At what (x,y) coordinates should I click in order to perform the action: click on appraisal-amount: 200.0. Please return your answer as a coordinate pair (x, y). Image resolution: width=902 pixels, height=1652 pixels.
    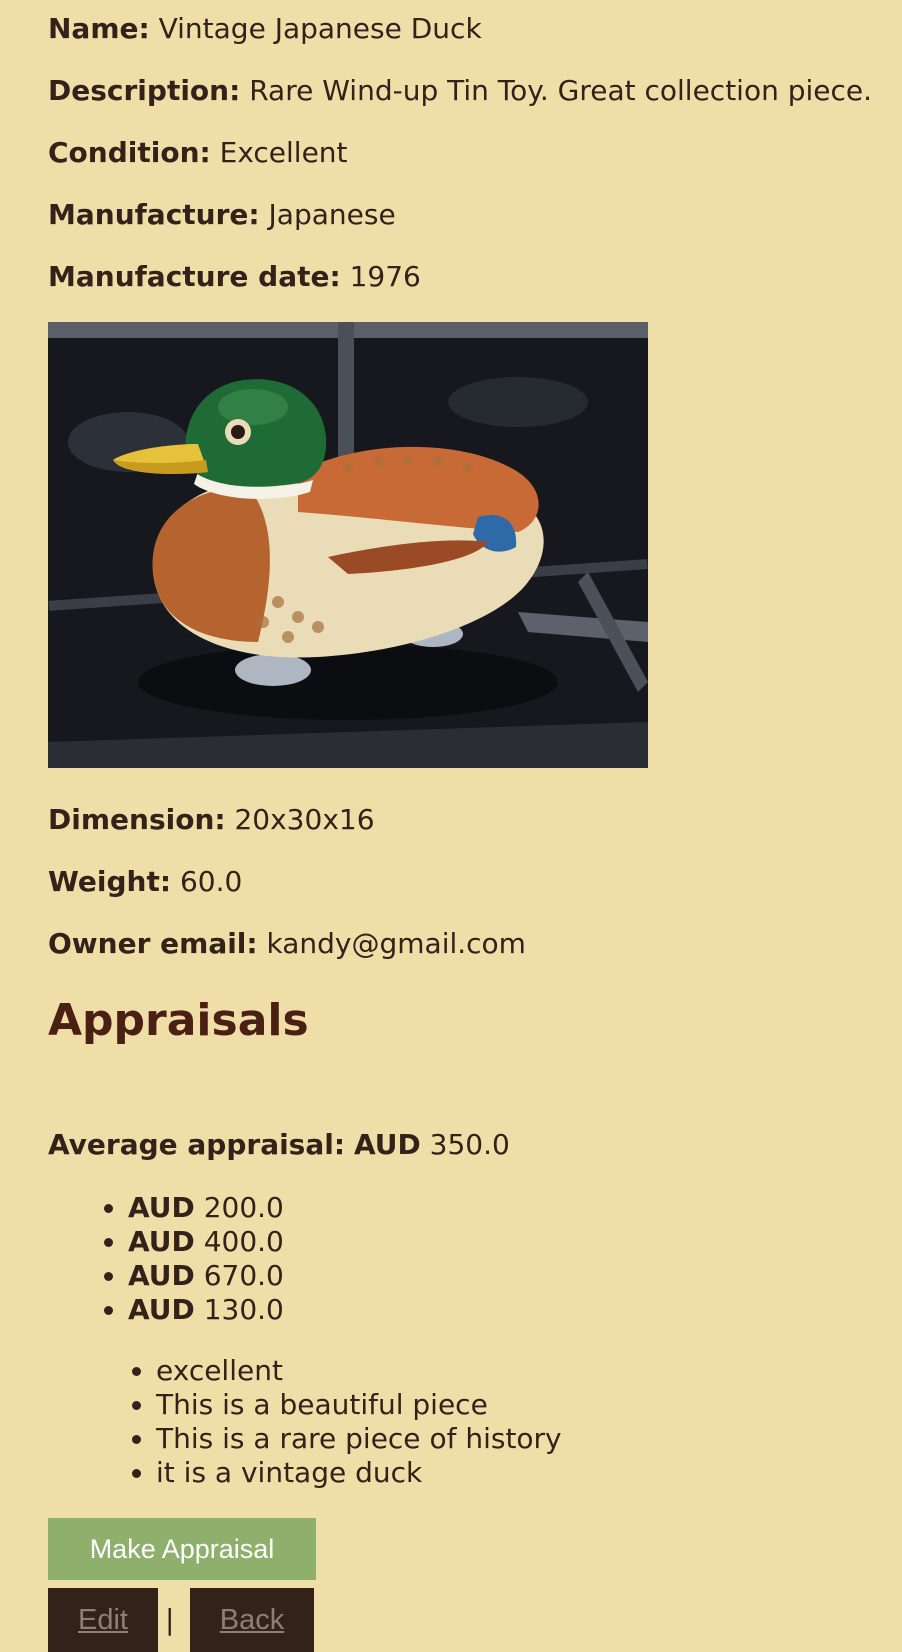
    Looking at the image, I should click on (243, 1207).